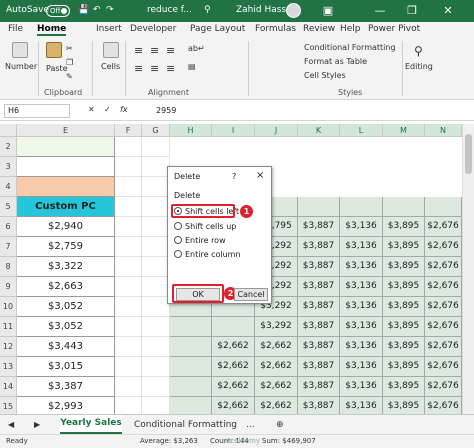 This screenshot has height=448, width=474. I want to click on align-top-icon: ≡, so click(138, 50).